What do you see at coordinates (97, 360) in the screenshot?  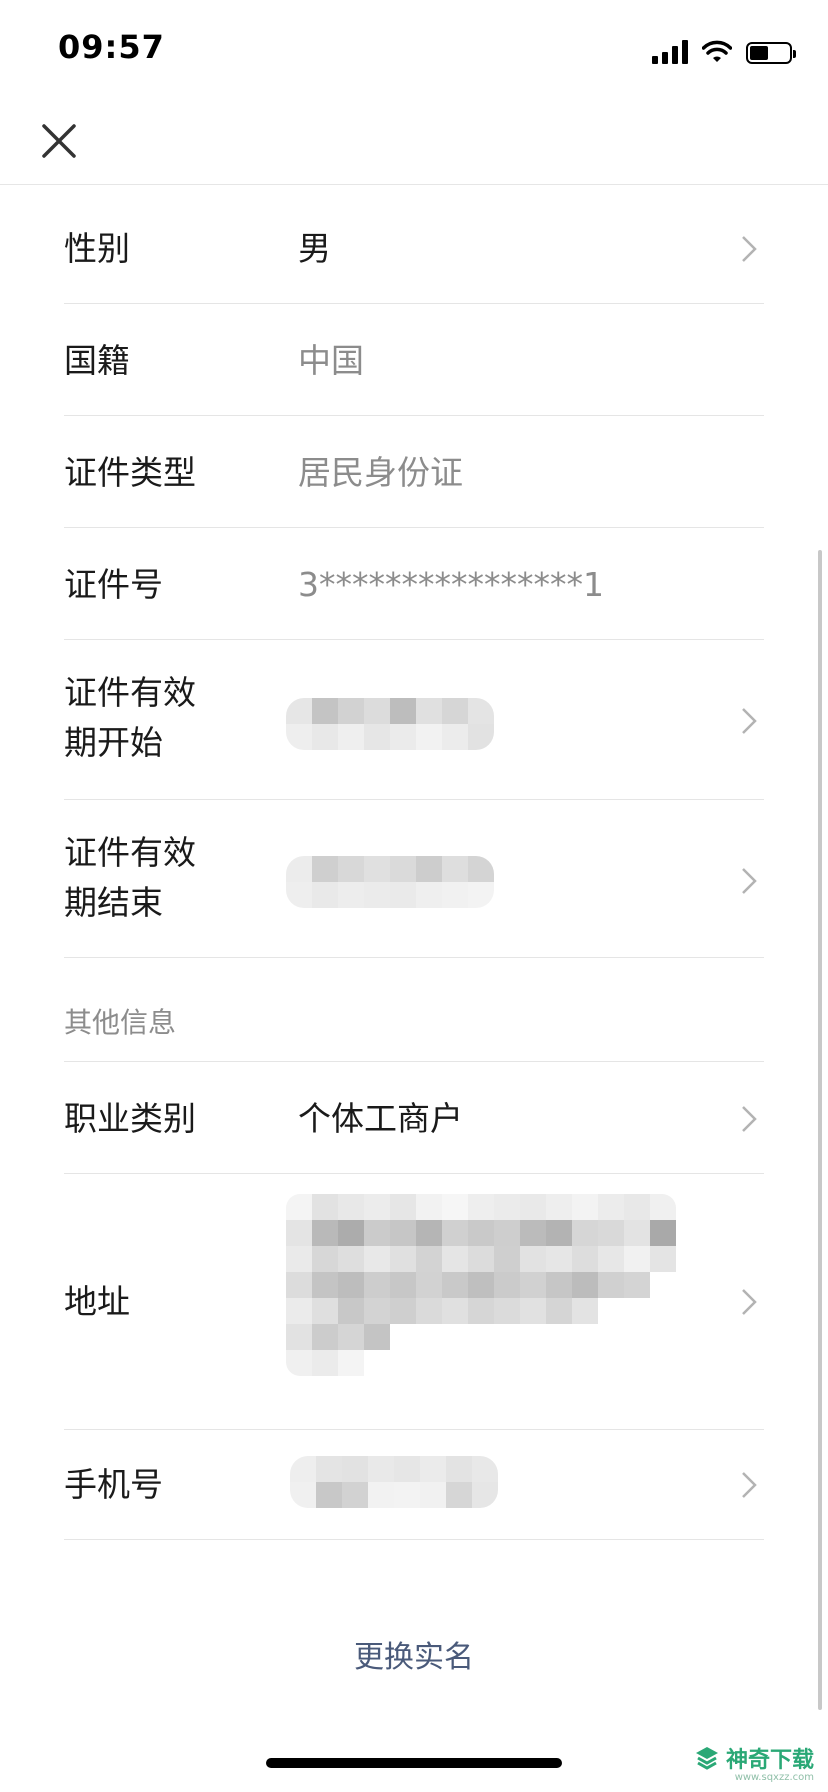 I see `row-label: 国籍` at bounding box center [97, 360].